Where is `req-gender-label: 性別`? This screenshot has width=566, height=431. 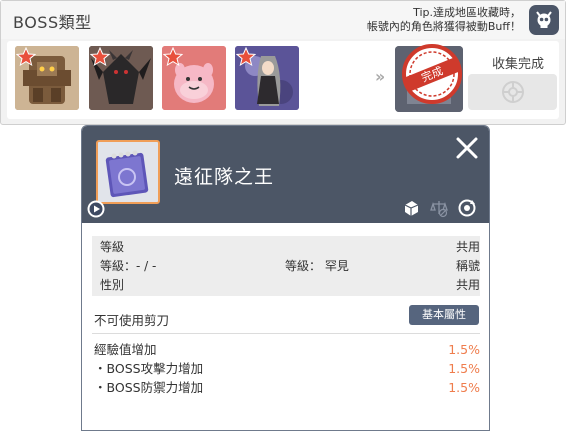 req-gender-label: 性別 is located at coordinates (112, 285).